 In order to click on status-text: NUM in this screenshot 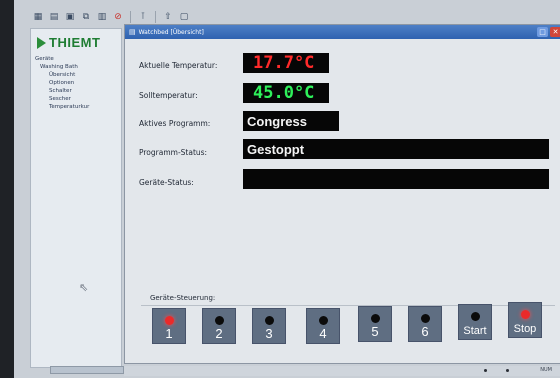, I will do `click(546, 370)`.